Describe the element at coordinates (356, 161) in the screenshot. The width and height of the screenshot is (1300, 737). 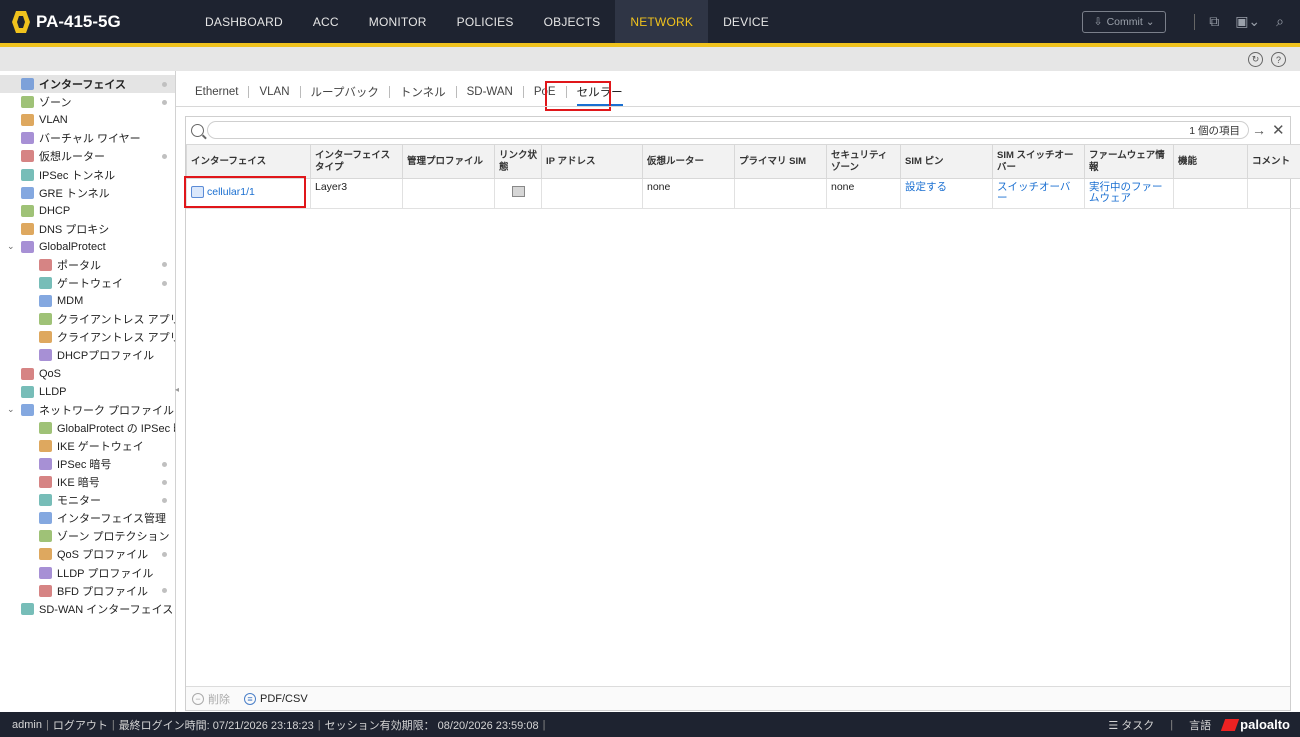
I see `column-header: インターフェイス タイプ` at that location.